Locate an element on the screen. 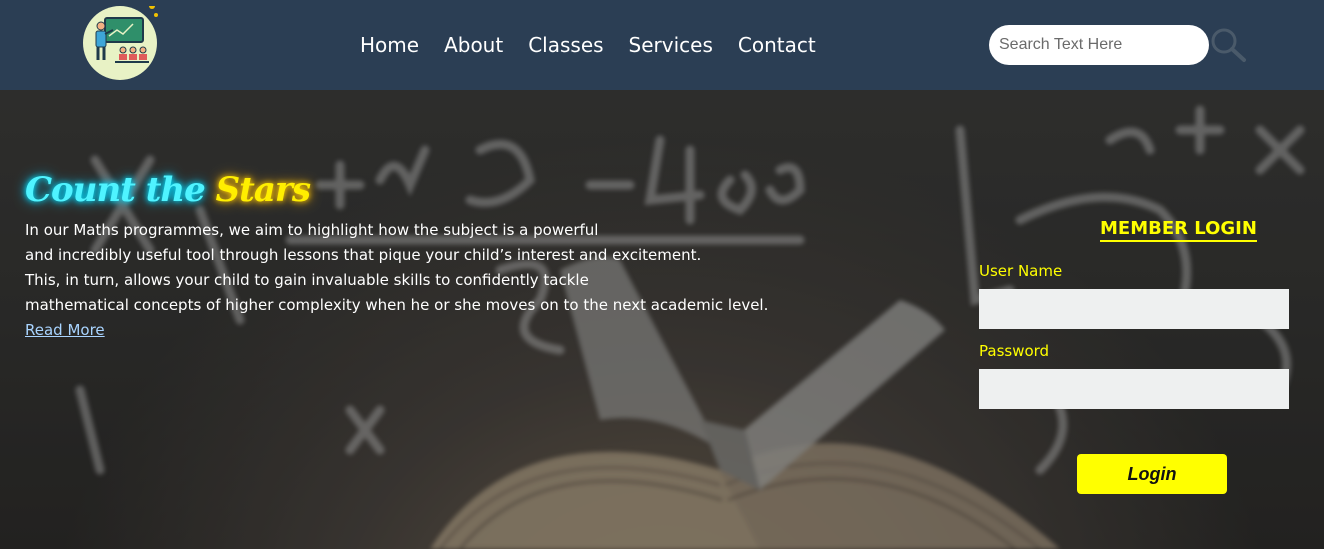 The width and height of the screenshot is (1324, 549). brand-title-part2: Stars is located at coordinates (263, 190).